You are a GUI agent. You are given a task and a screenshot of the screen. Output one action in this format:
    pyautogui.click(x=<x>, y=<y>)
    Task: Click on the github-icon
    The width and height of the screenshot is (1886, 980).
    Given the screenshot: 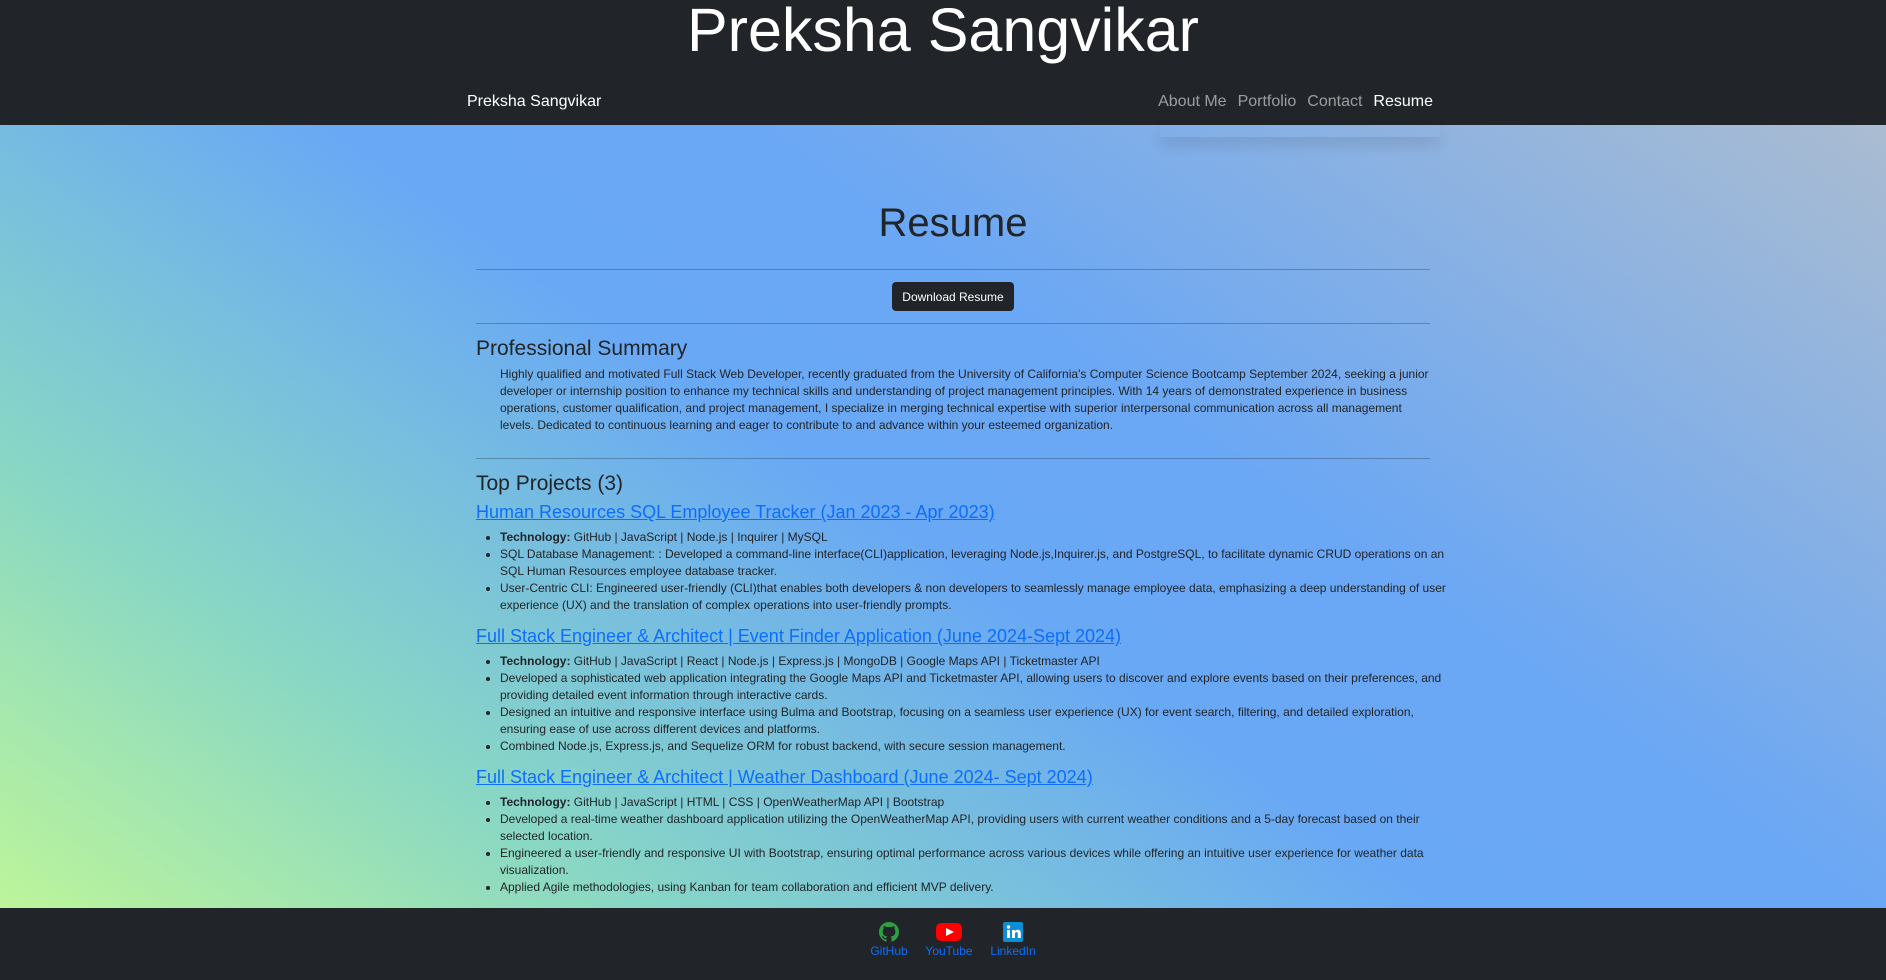 What is the action you would take?
    pyautogui.click(x=889, y=932)
    